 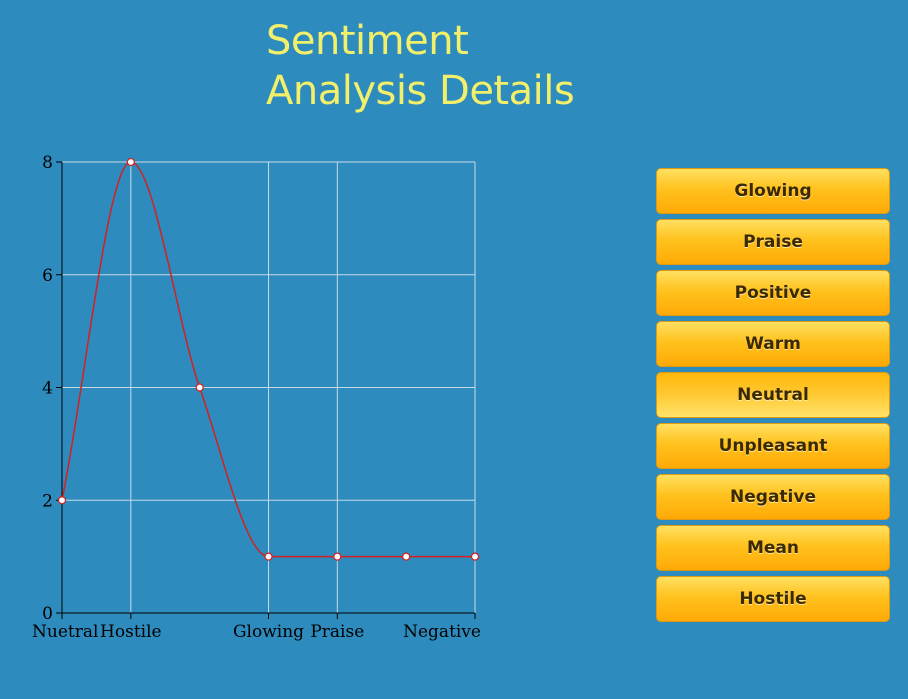 What do you see at coordinates (47, 276) in the screenshot?
I see `y-tick-label: 6` at bounding box center [47, 276].